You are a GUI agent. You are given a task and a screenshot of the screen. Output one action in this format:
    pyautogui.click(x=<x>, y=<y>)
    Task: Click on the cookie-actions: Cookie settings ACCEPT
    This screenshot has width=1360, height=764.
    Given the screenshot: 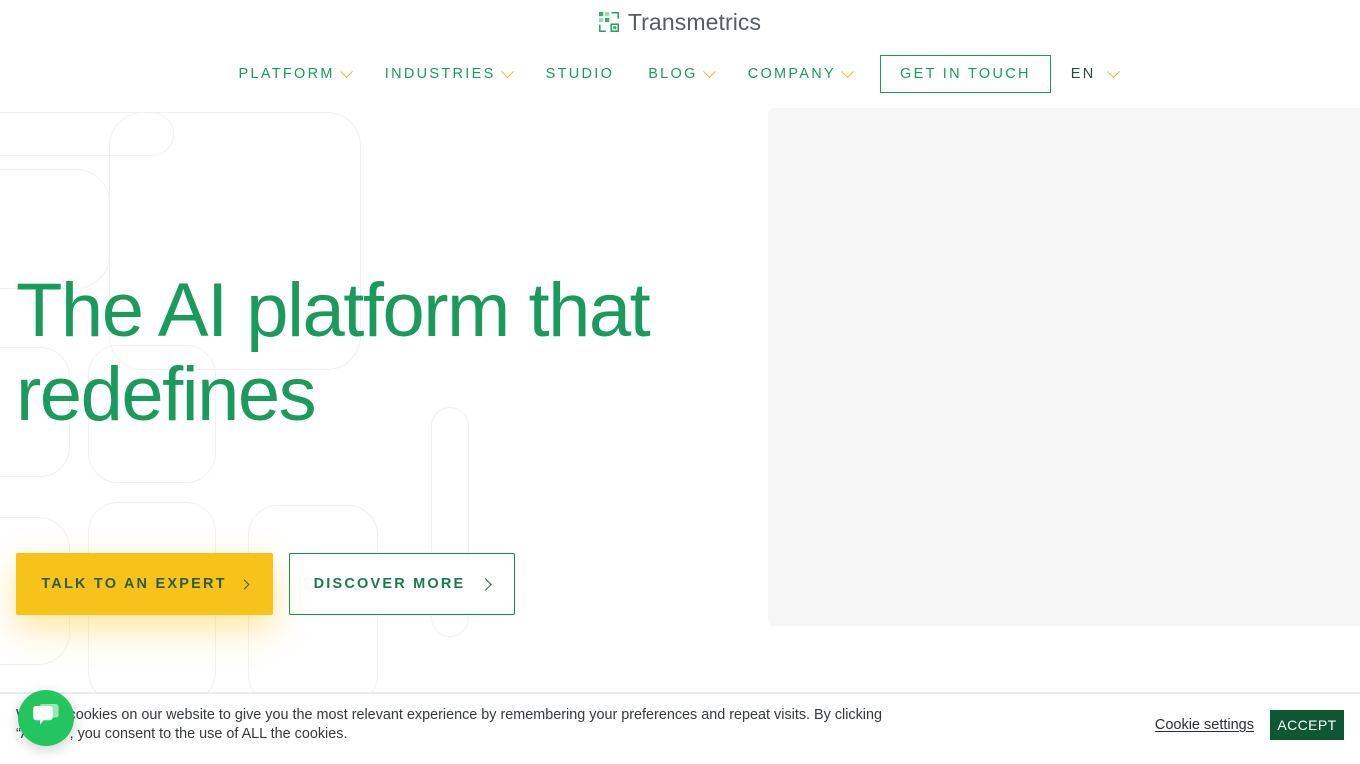 What is the action you would take?
    pyautogui.click(x=1249, y=725)
    